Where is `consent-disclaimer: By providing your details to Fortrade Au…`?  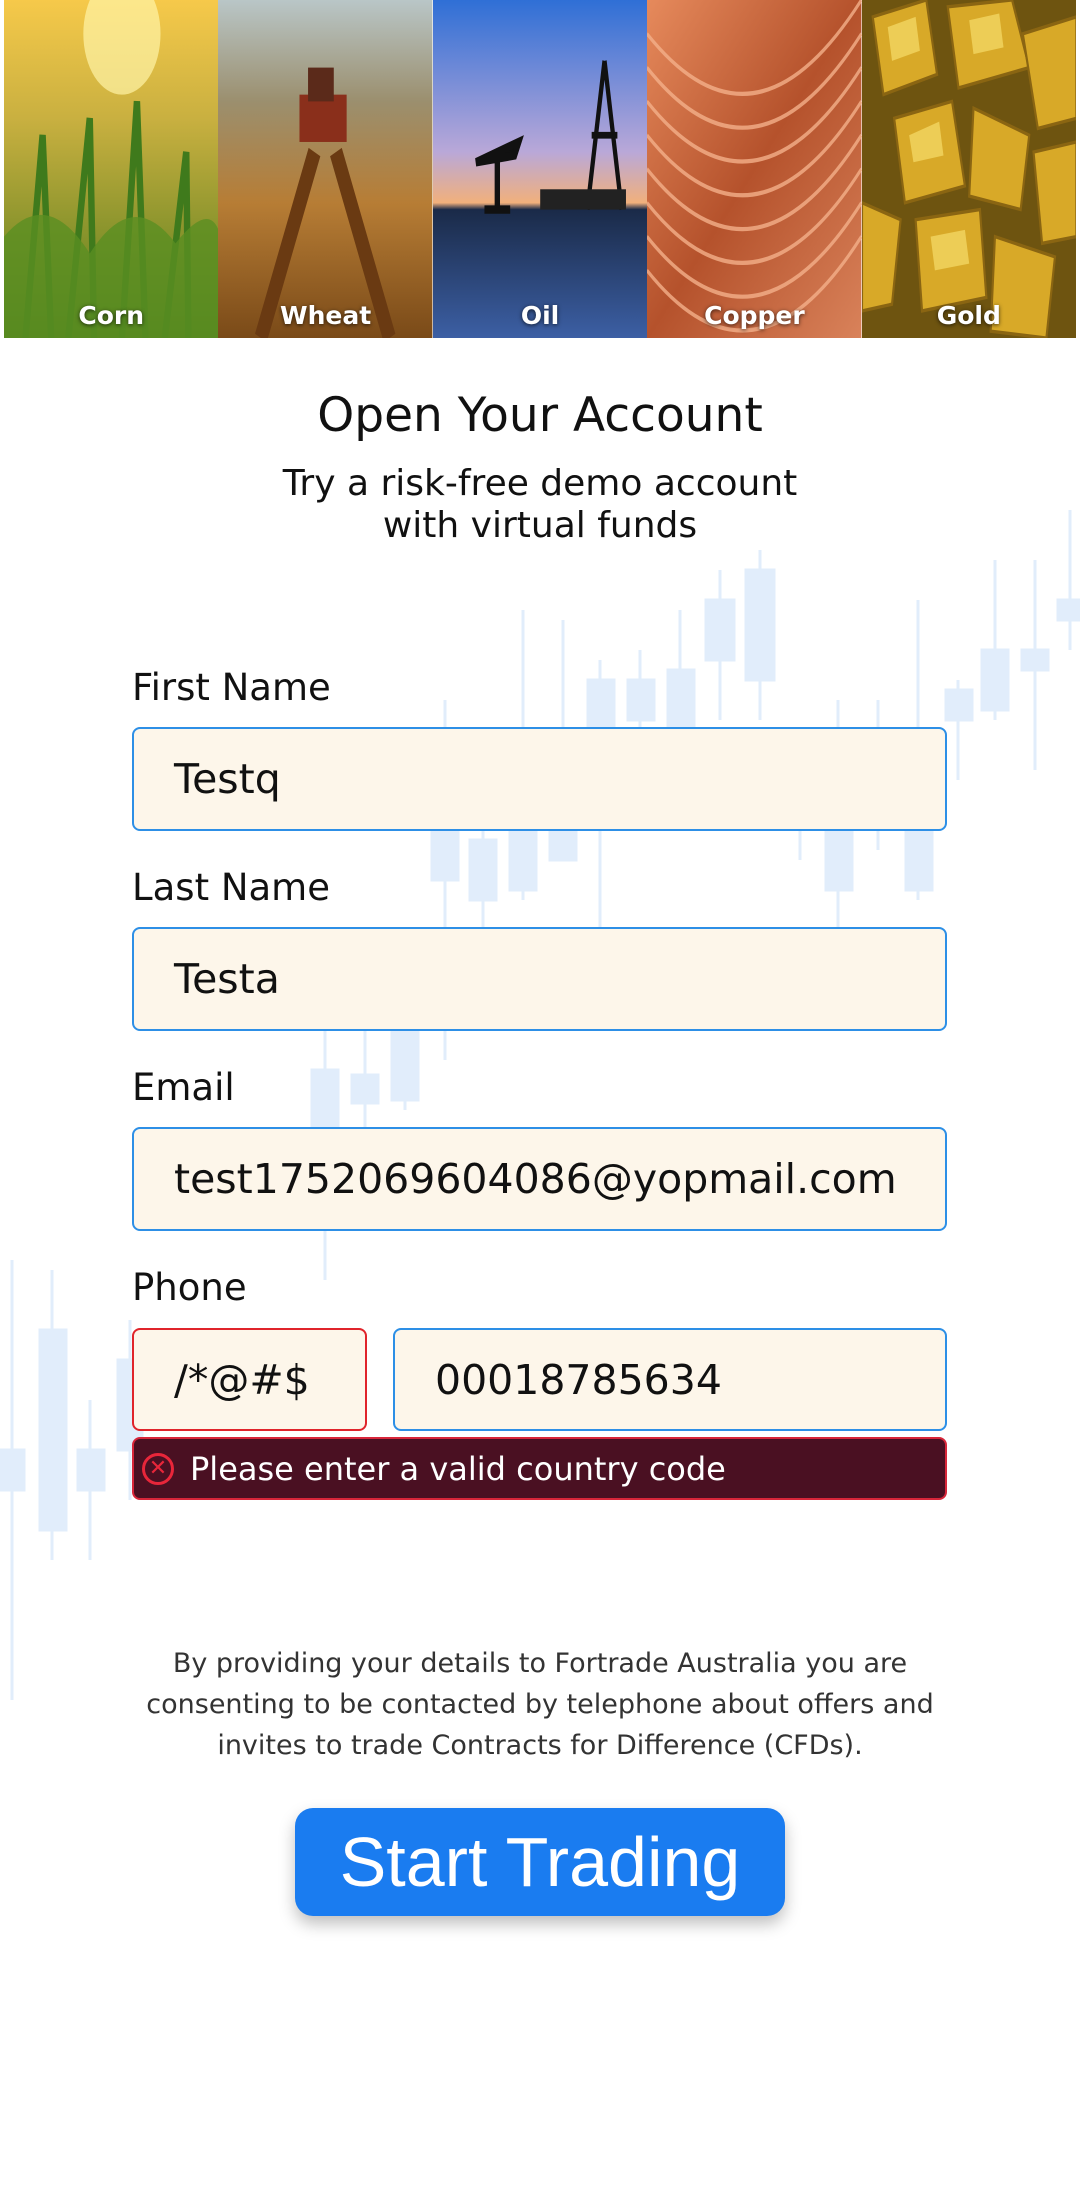 consent-disclaimer: By providing your details to Fortrade Au… is located at coordinates (540, 1704).